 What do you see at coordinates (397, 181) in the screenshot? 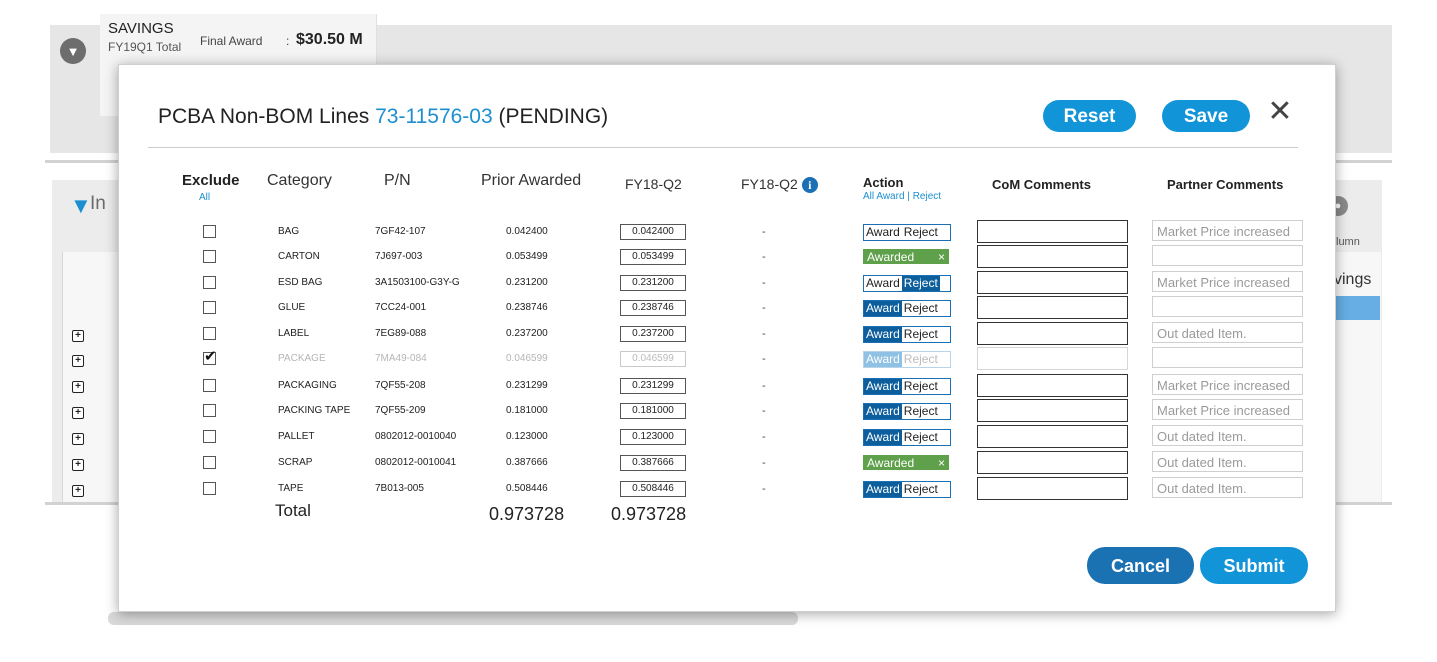
I see `pn-header: P/N` at bounding box center [397, 181].